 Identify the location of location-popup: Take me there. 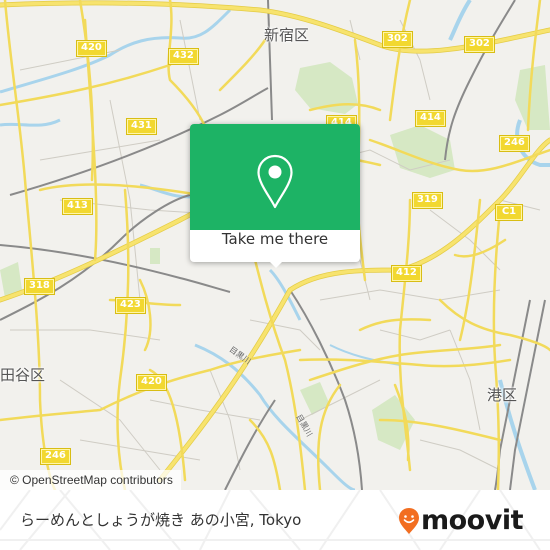
(275, 196).